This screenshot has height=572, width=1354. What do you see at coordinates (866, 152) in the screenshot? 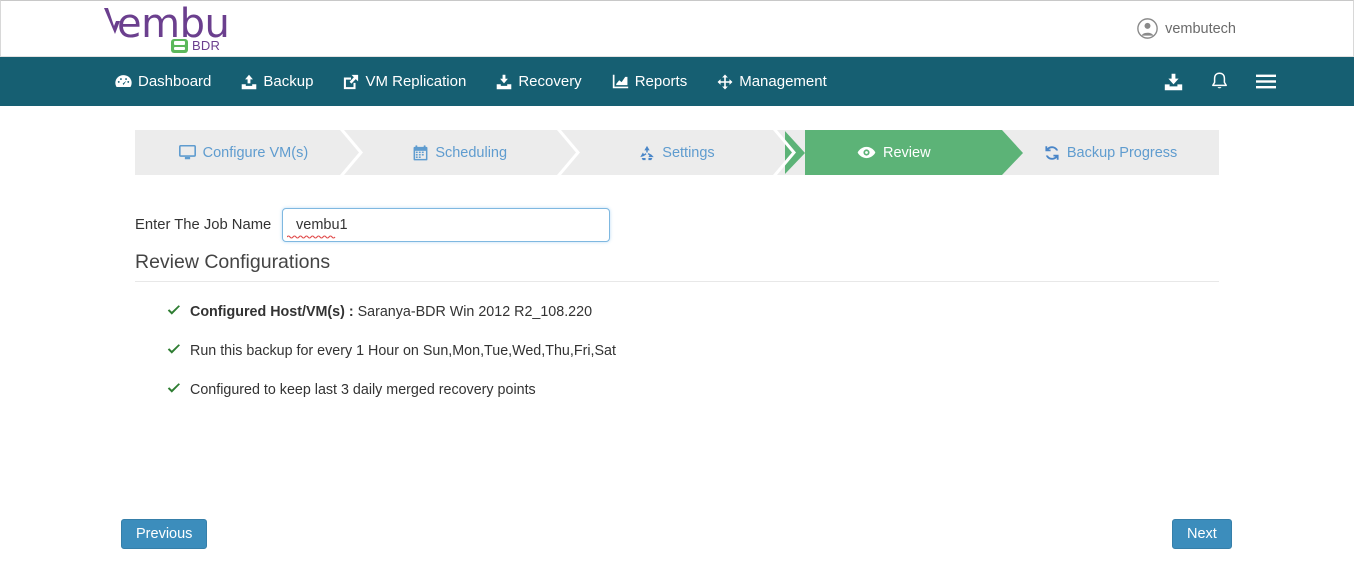
I see `eye-icon` at bounding box center [866, 152].